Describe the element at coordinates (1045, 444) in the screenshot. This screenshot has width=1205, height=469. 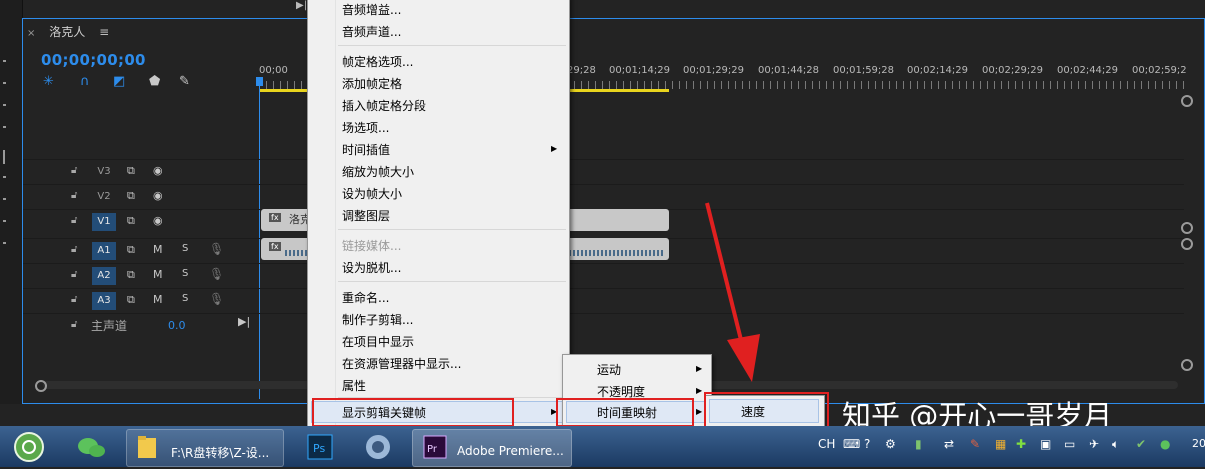
I see `tray-app-icon: ▣` at that location.